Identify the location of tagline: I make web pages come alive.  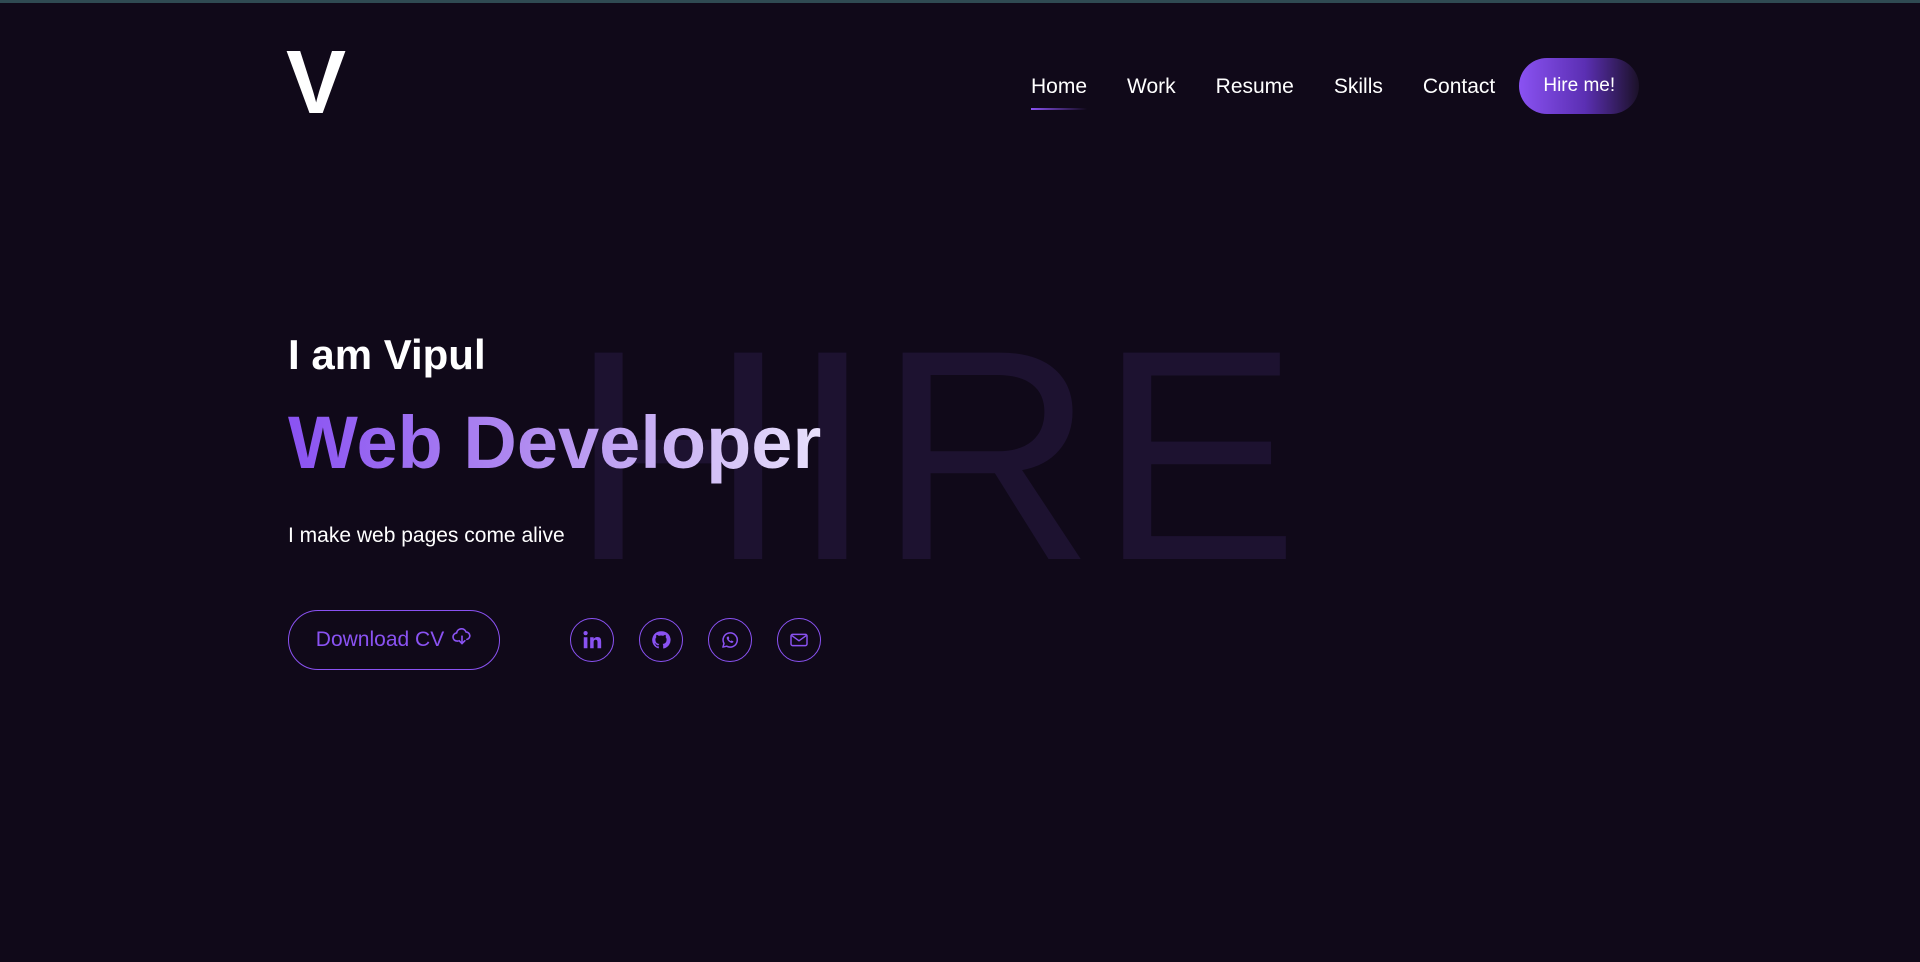
(426, 535).